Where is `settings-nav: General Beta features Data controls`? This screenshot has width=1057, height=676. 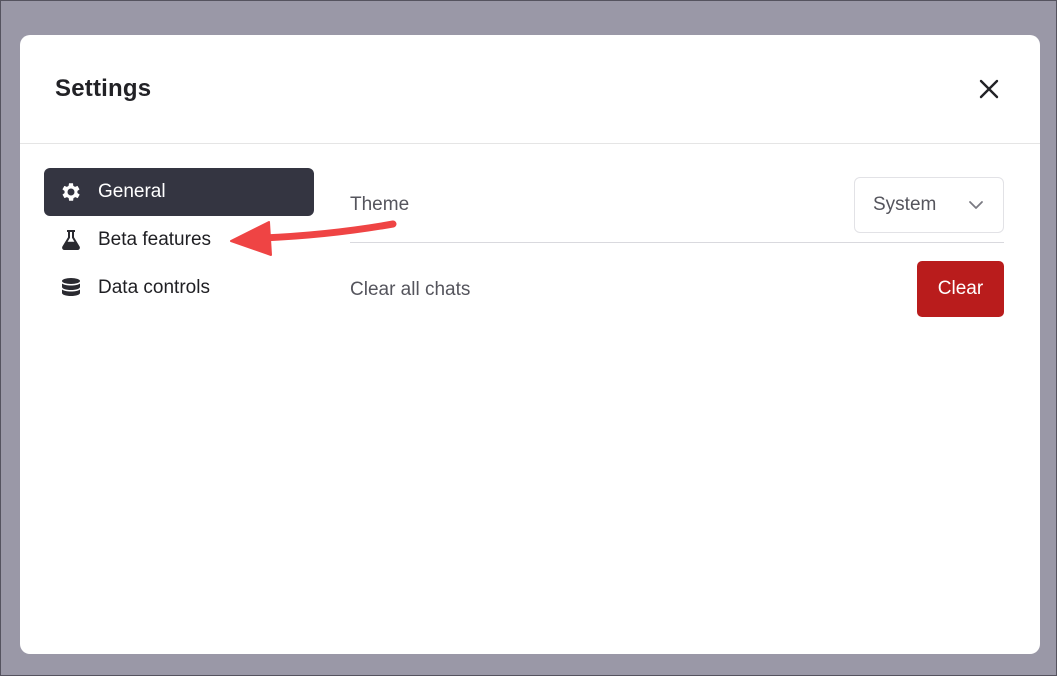 settings-nav: General Beta features Data controls is located at coordinates (179, 240).